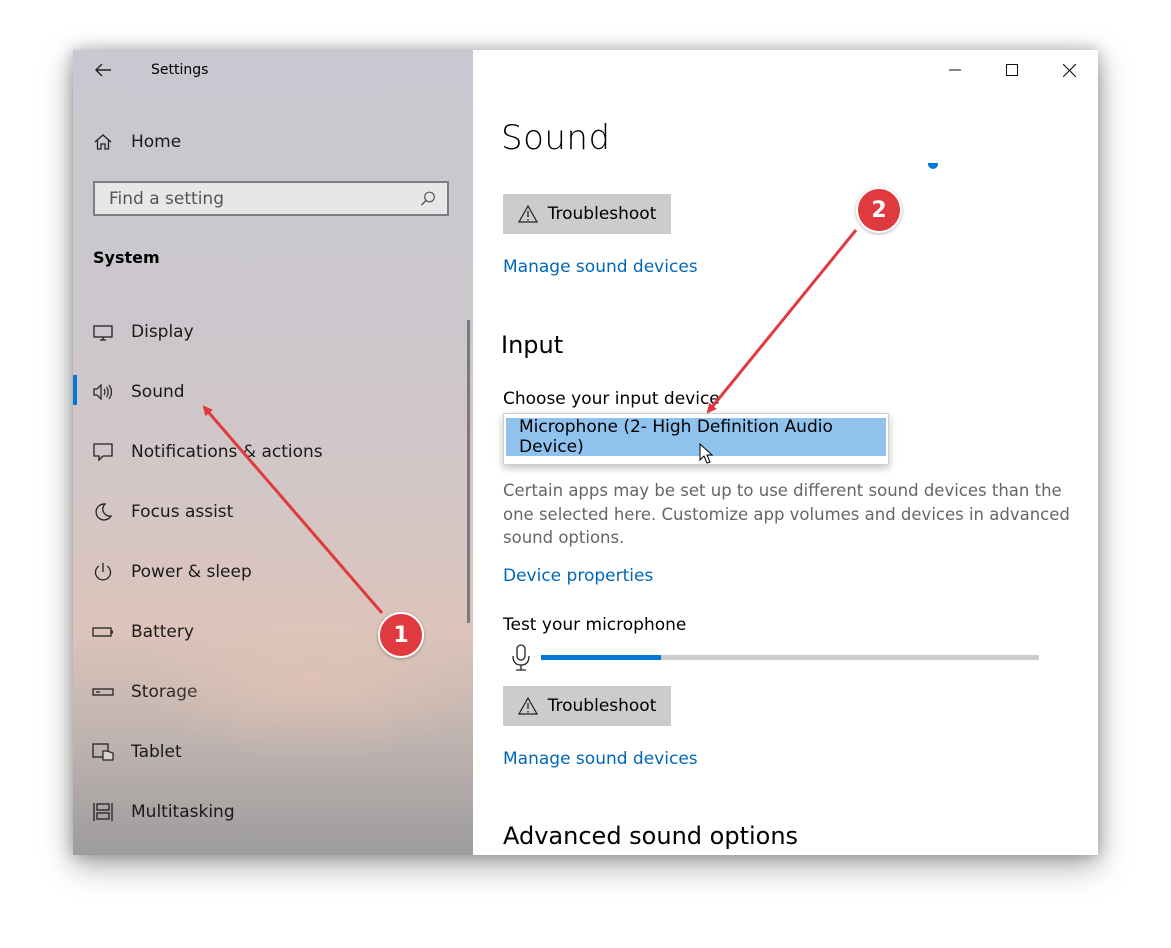 This screenshot has height=948, width=1171. Describe the element at coordinates (162, 332) in the screenshot. I see `sidebar-item-label: Display` at that location.